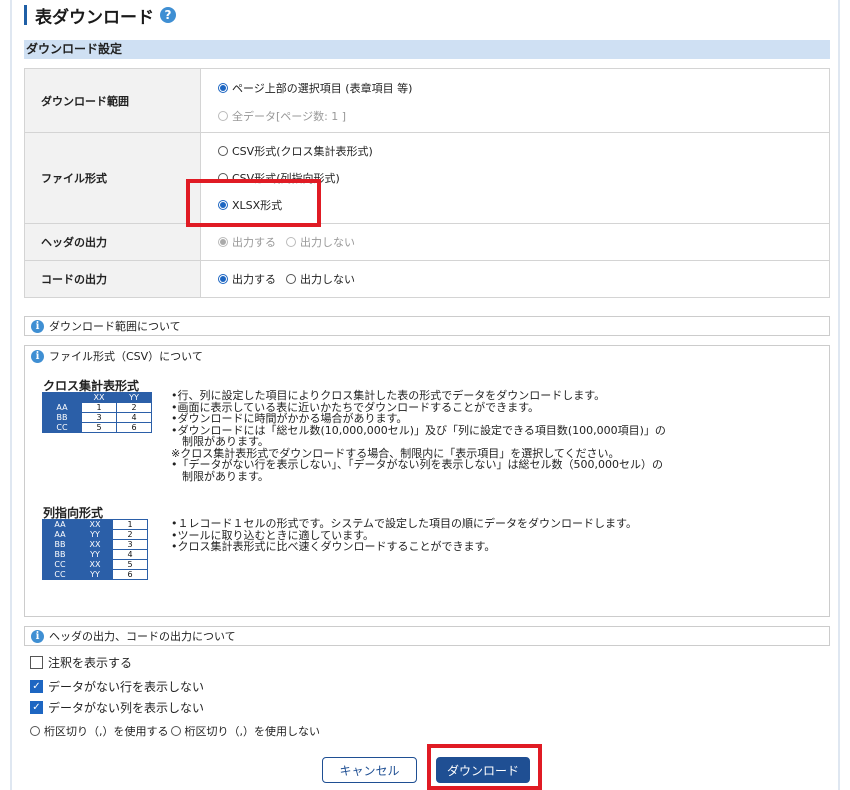 Image resolution: width=850 pixels, height=790 pixels. I want to click on sample-row: BB YY 4, so click(95, 554).